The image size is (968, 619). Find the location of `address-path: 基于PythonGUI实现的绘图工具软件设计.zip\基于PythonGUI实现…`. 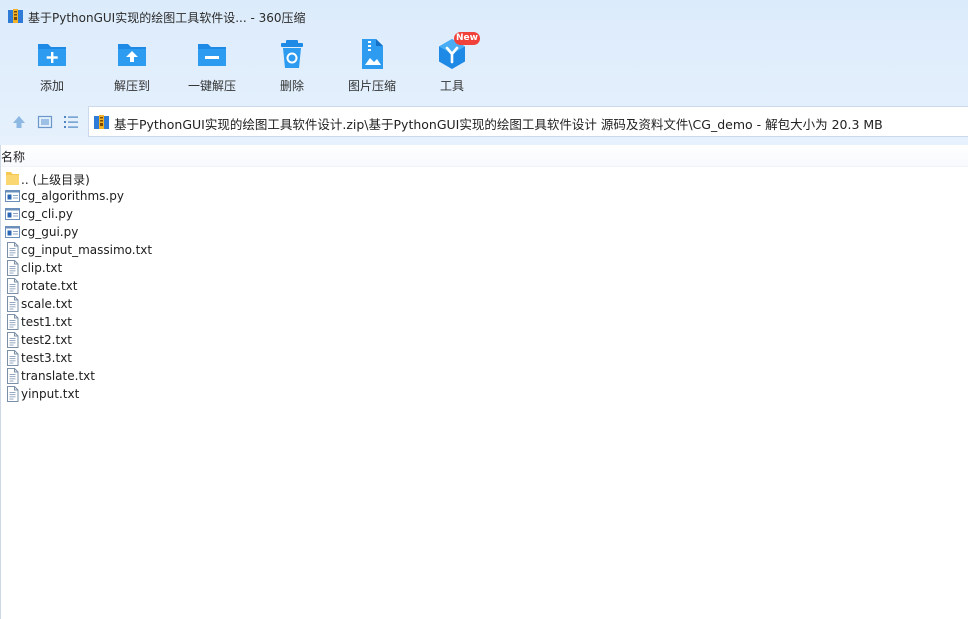

address-path: 基于PythonGUI实现的绘图工具软件设计.zip\基于PythonGUI实现… is located at coordinates (498, 124).